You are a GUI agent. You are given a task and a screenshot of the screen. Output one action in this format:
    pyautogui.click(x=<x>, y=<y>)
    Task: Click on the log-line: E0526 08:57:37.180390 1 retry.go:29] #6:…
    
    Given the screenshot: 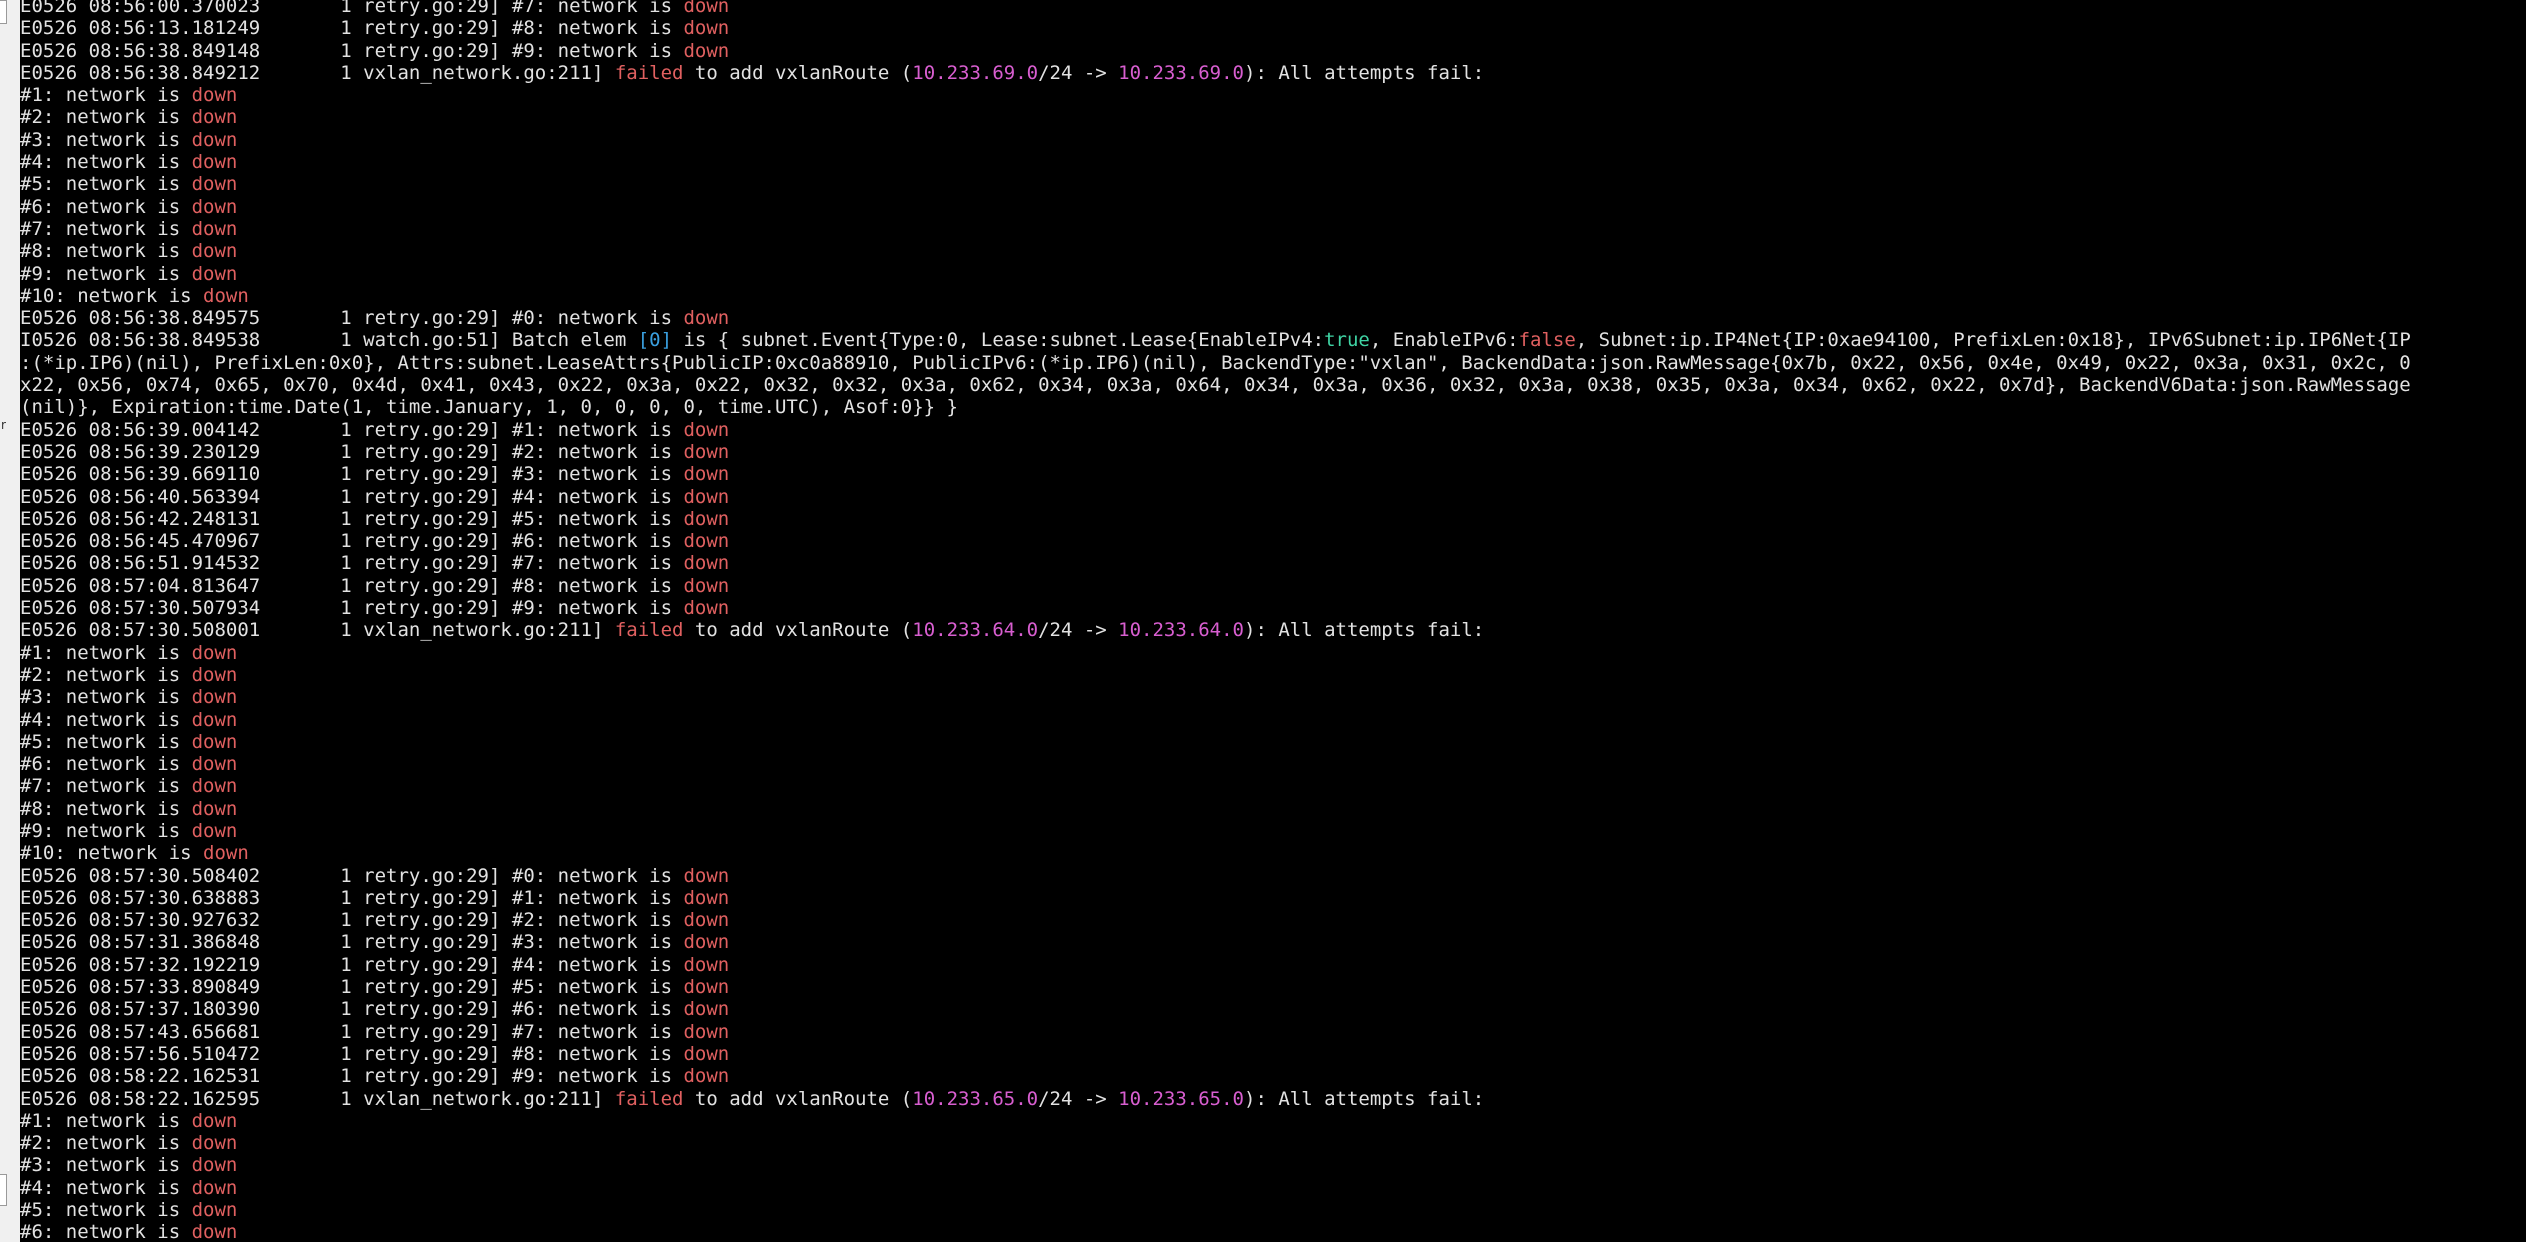 What is the action you would take?
    pyautogui.click(x=1273, y=1009)
    